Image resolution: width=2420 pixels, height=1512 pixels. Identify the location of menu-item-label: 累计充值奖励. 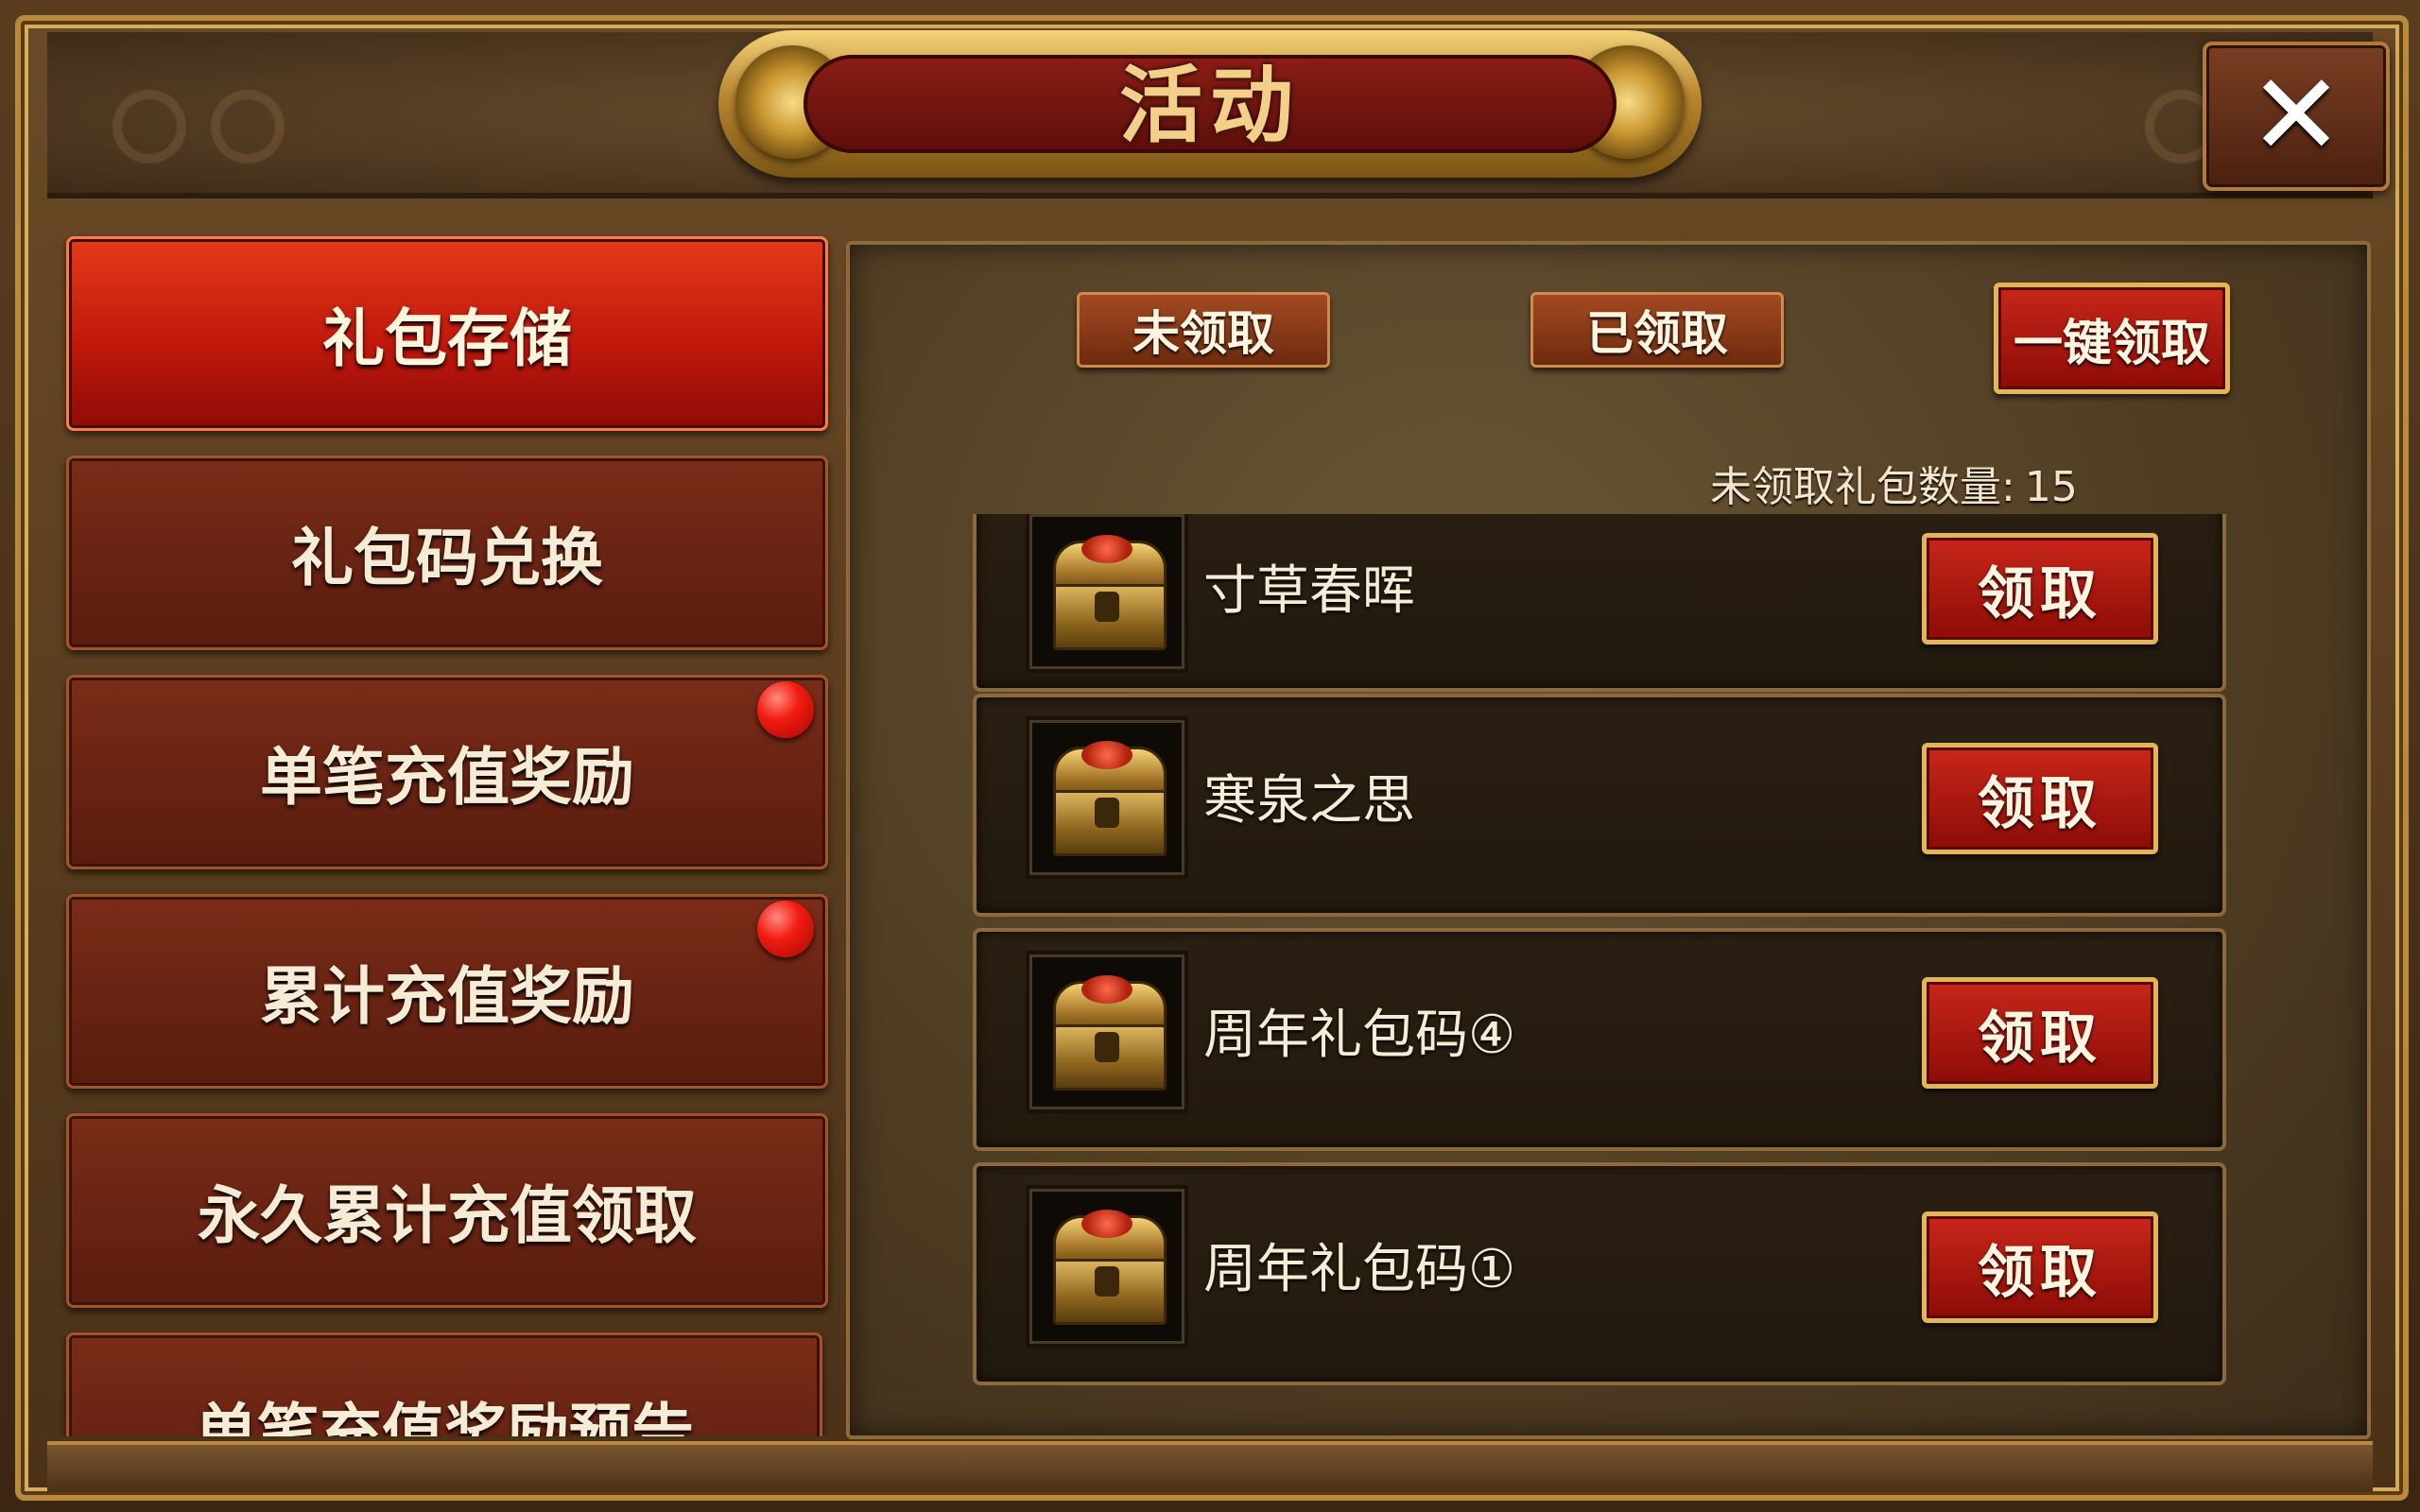
(447, 996).